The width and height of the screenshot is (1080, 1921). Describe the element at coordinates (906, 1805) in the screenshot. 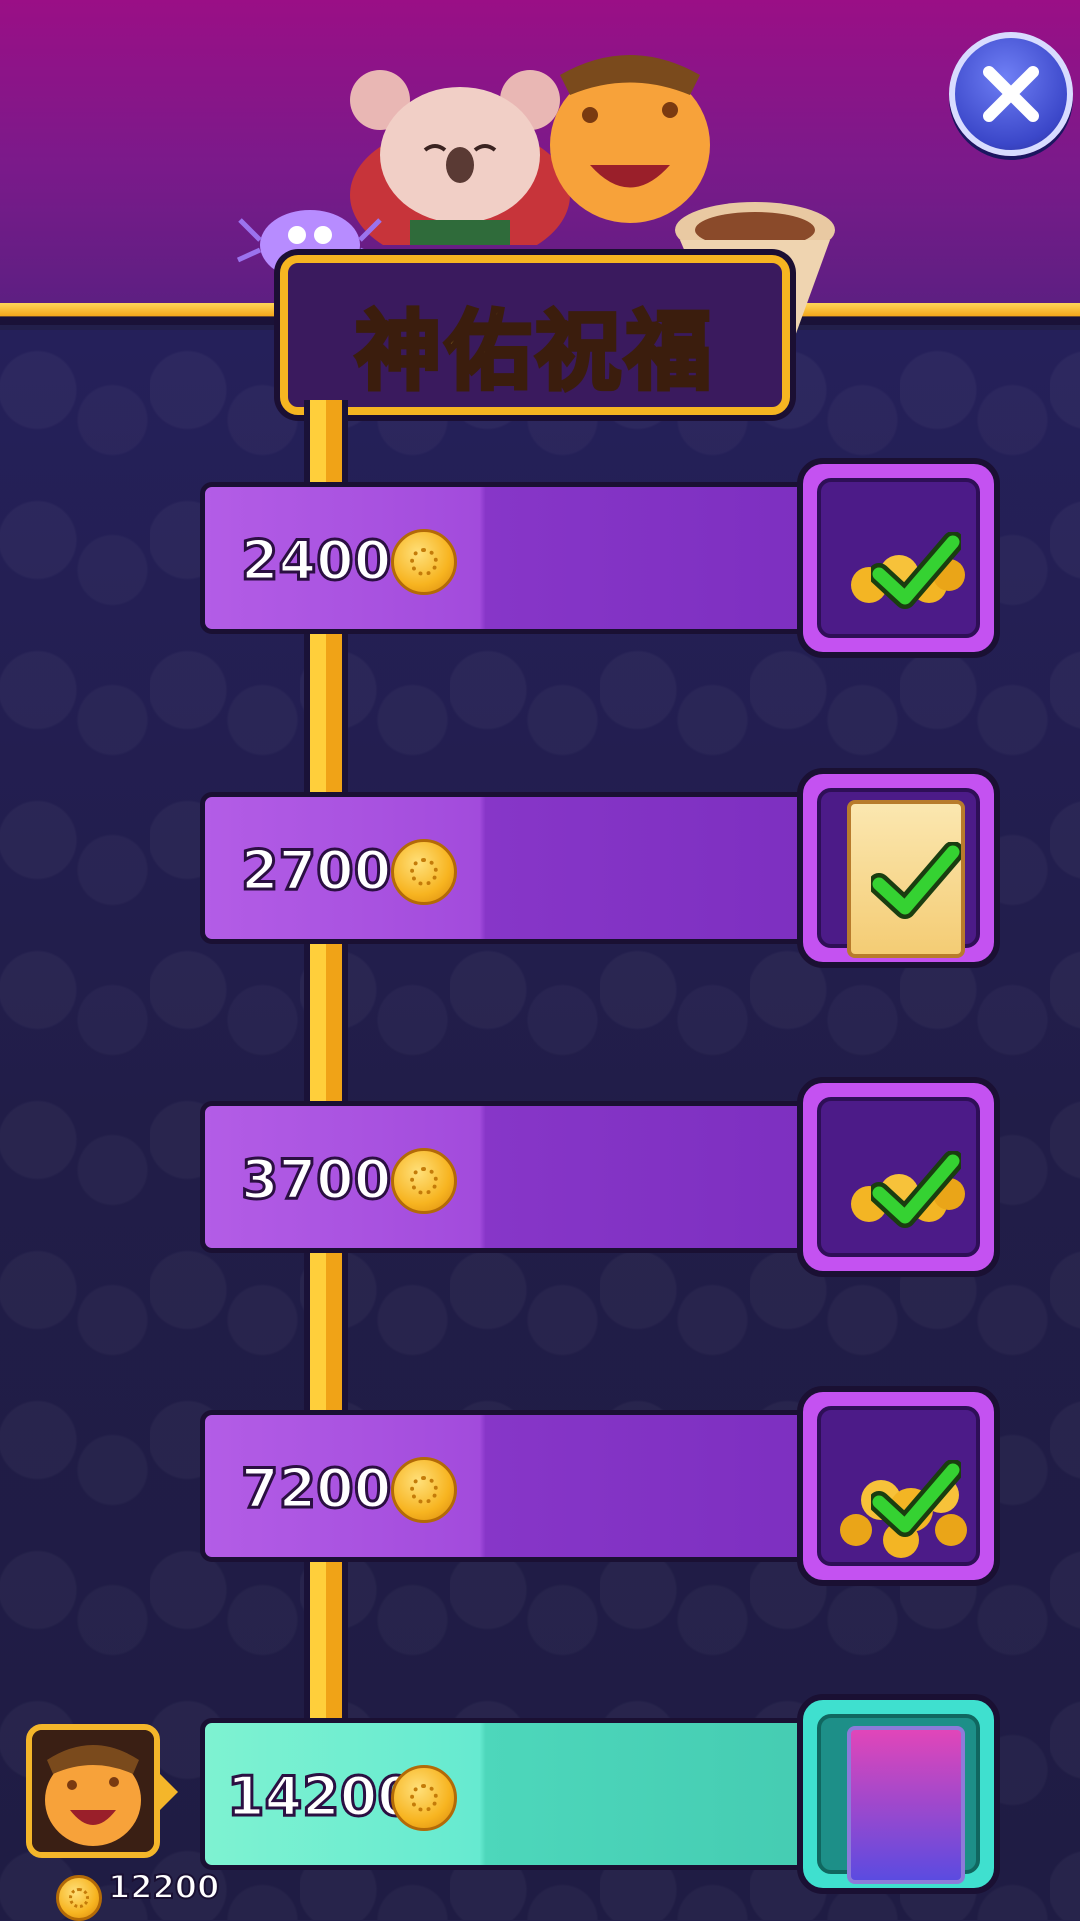

I see `rare-card-icon` at that location.